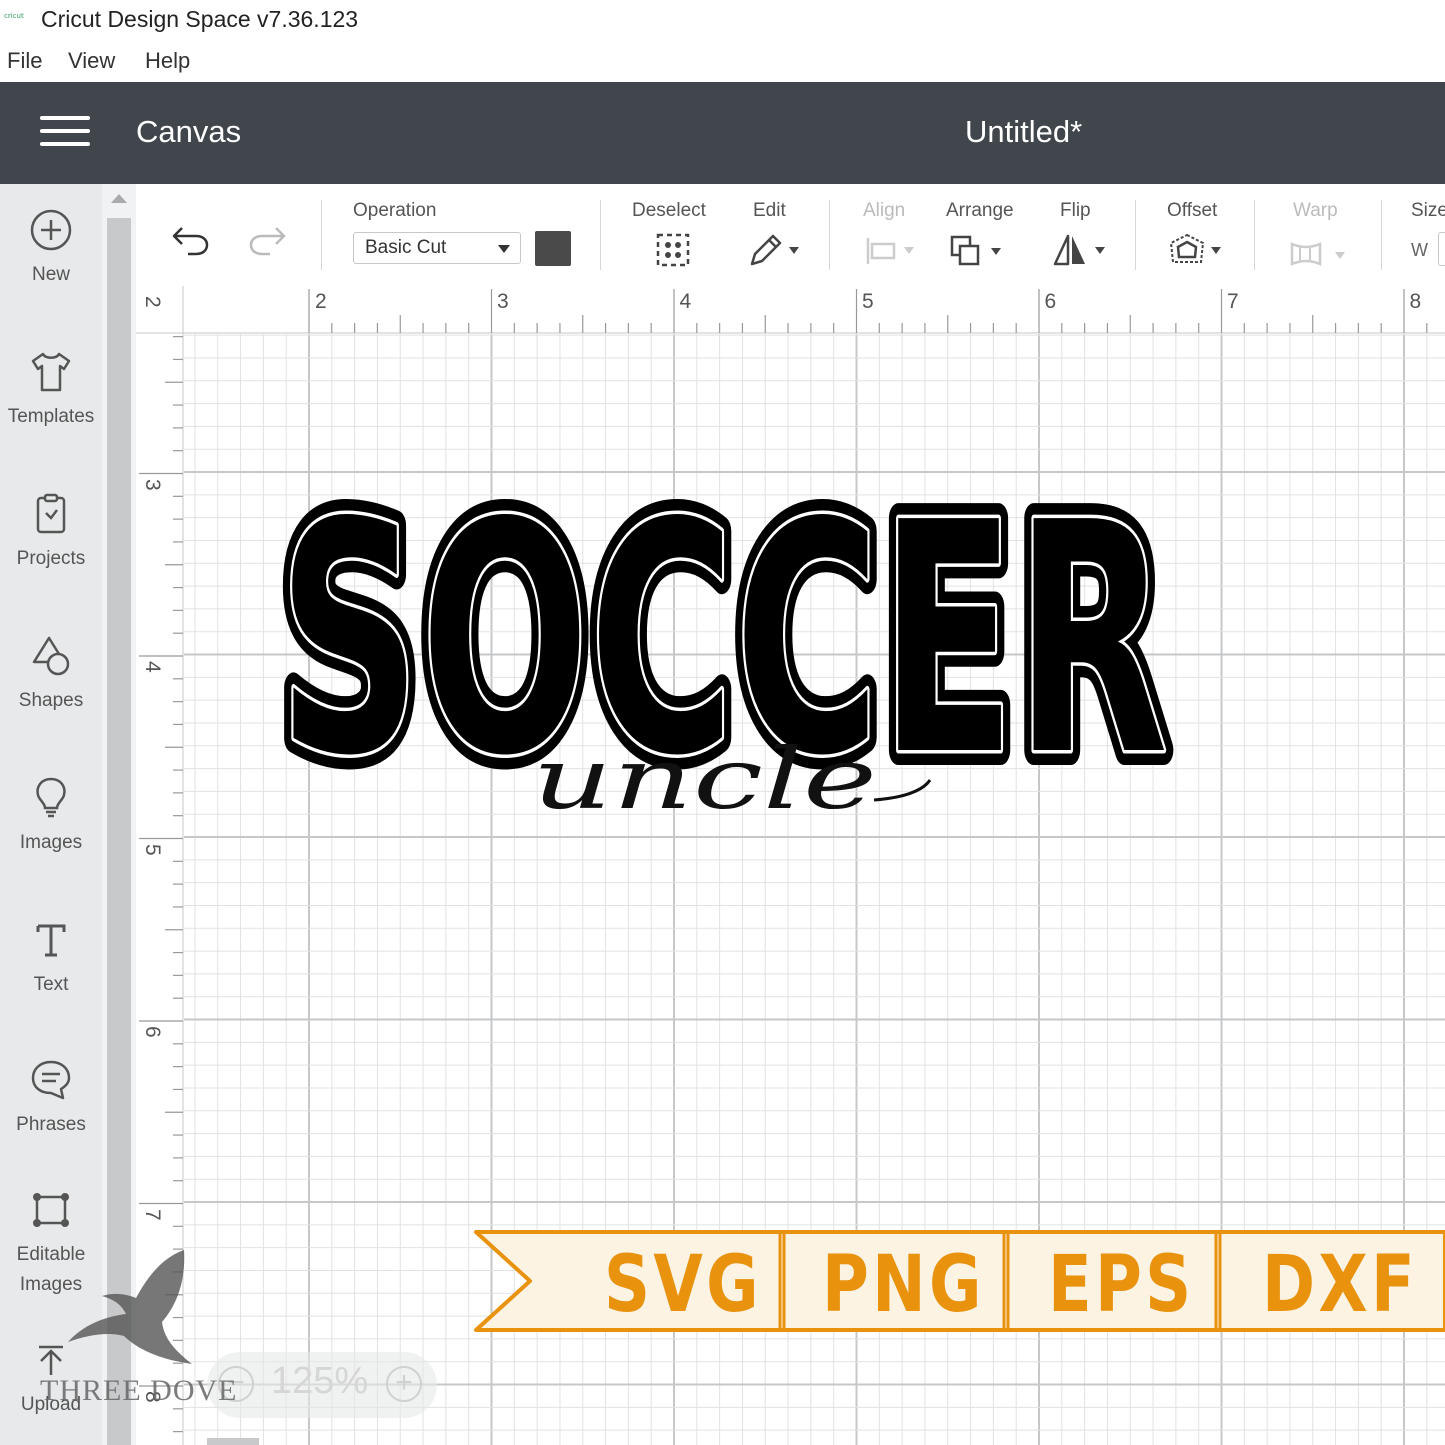 Image resolution: width=1445 pixels, height=1445 pixels. I want to click on zoom-in-button: +, so click(404, 1384).